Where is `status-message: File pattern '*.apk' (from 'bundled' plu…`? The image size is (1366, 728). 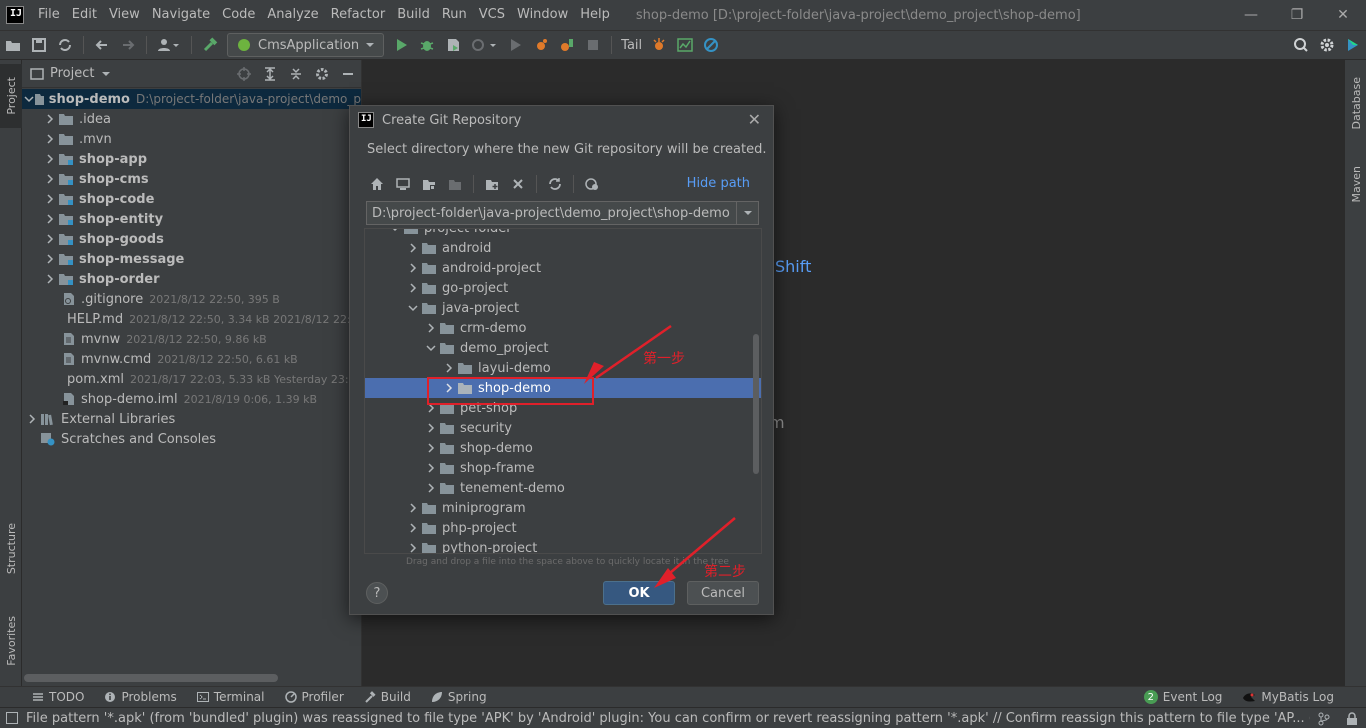 status-message: File pattern '*.apk' (from 'bundled' plu… is located at coordinates (696, 718).